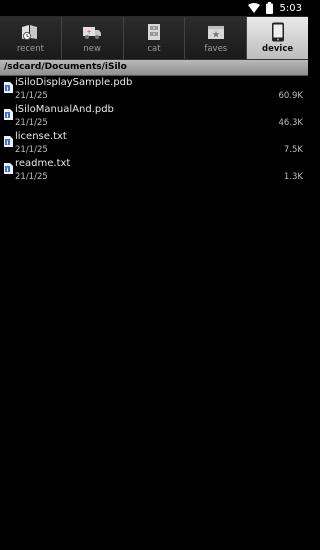 This screenshot has height=550, width=320. Describe the element at coordinates (290, 8) in the screenshot. I see `status-time: 5:03` at that location.